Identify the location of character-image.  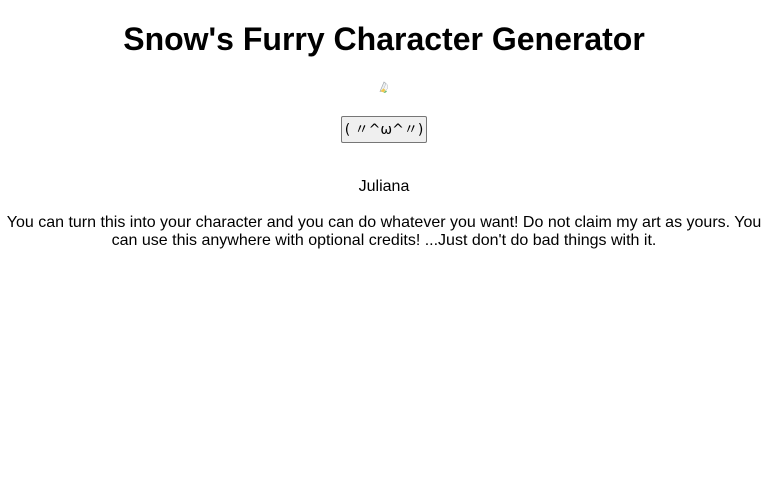
(384, 88).